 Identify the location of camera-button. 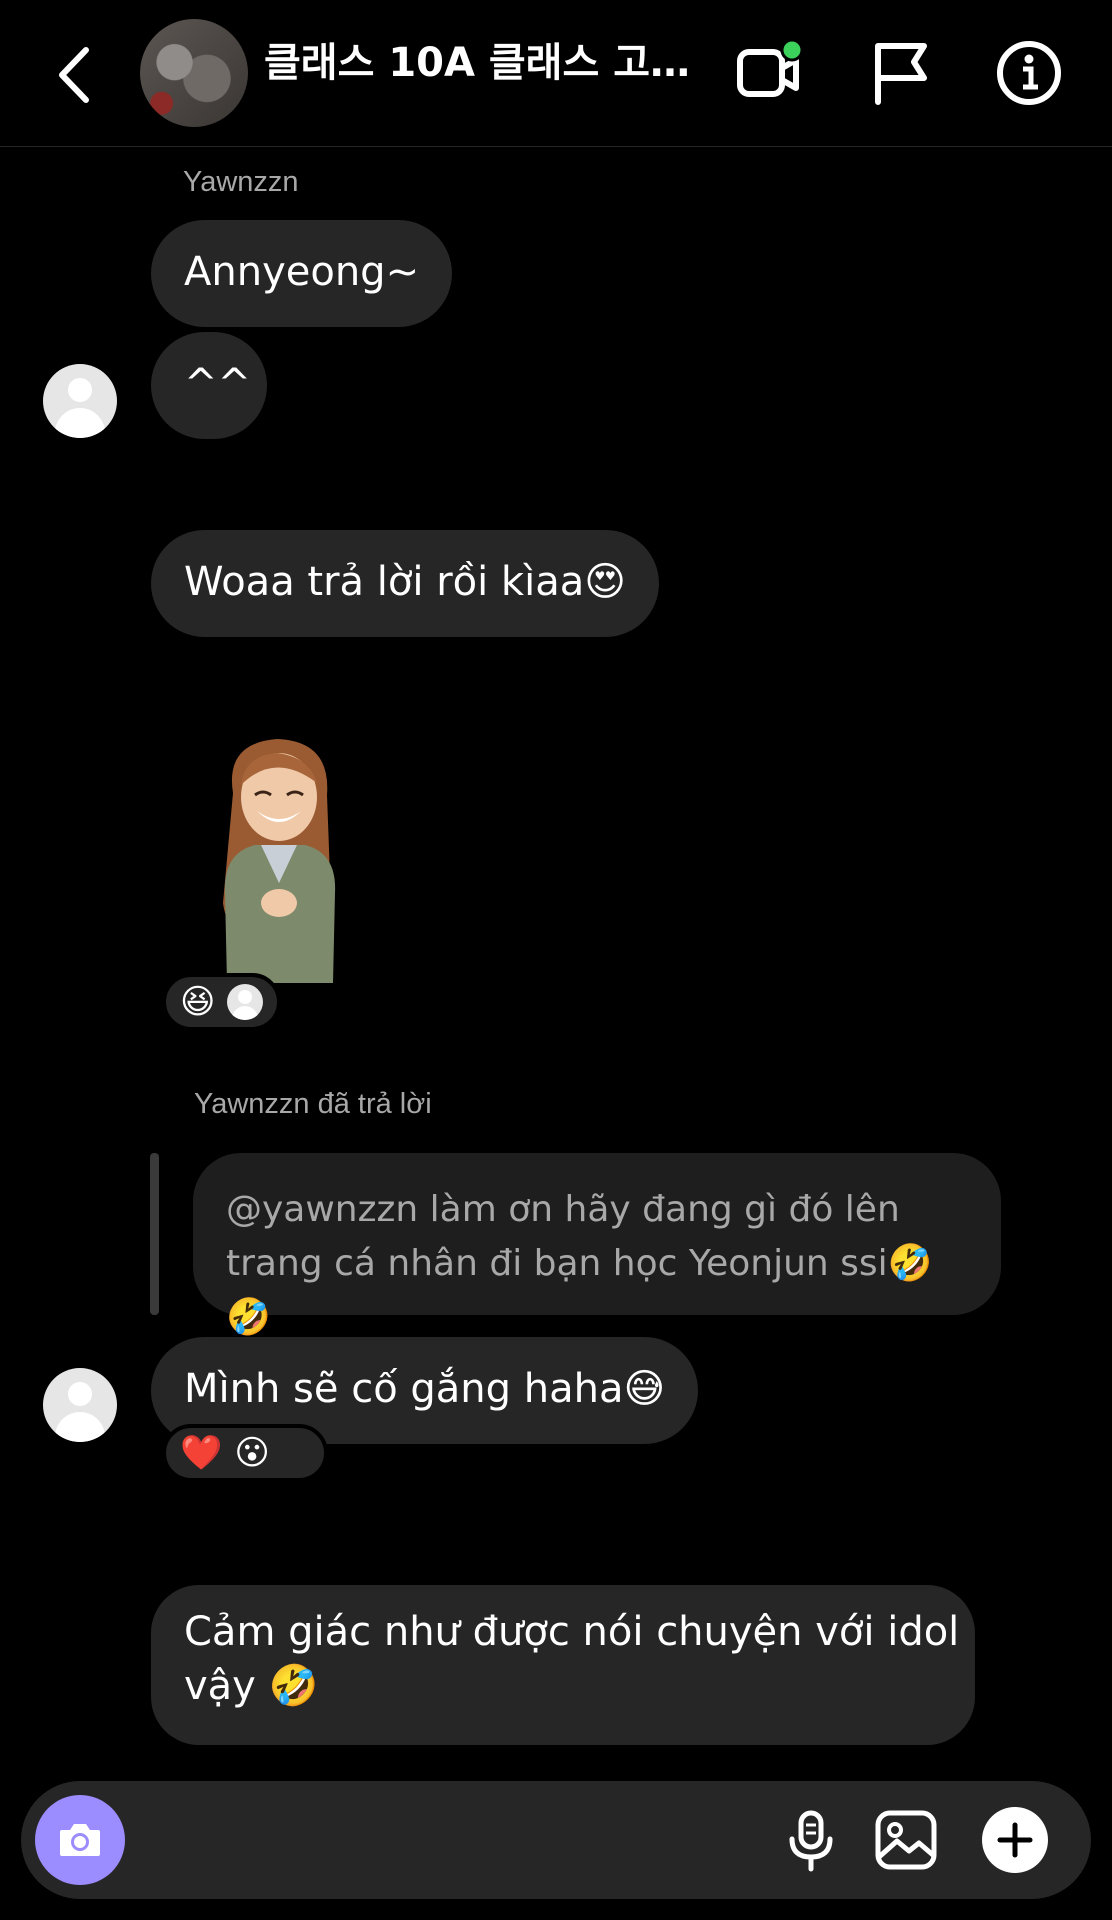
(80, 1840).